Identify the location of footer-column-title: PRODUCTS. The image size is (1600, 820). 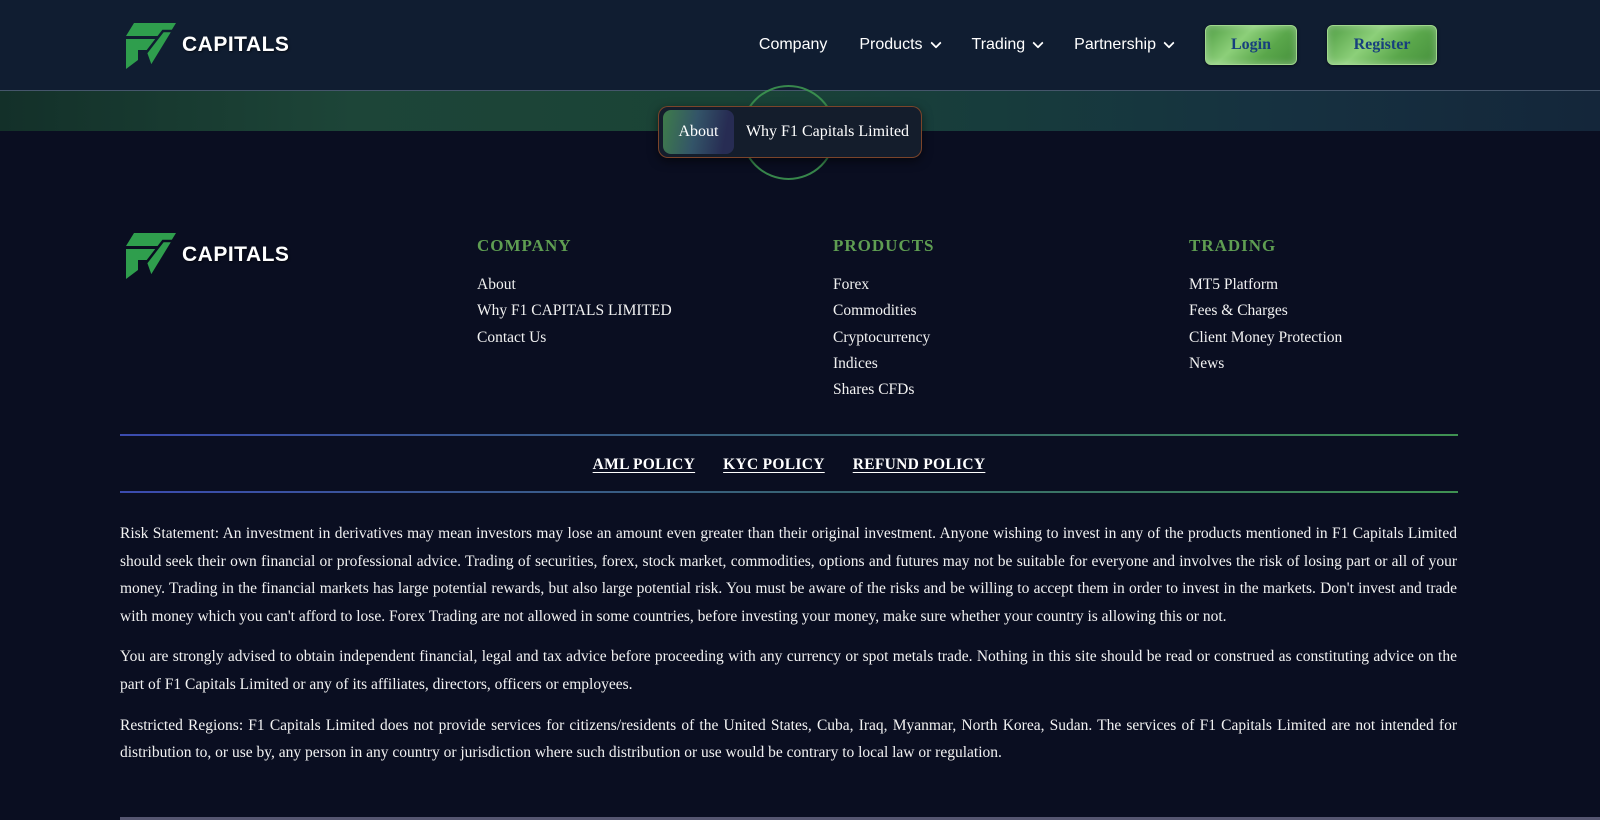
(884, 245).